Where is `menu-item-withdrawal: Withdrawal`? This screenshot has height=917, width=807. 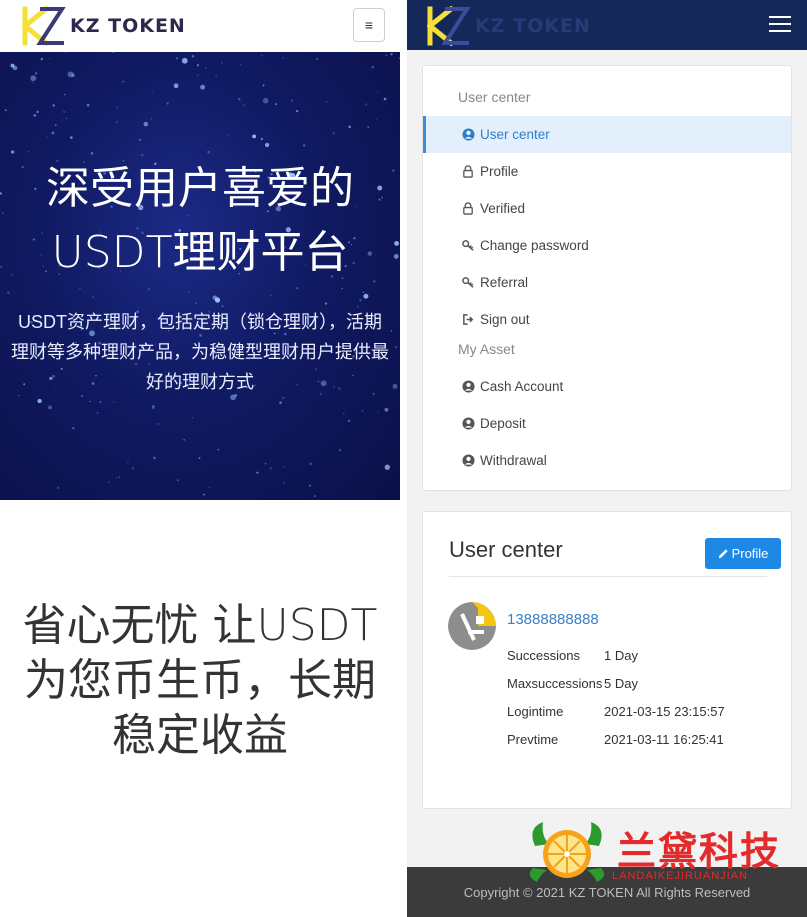
menu-item-withdrawal: Withdrawal is located at coordinates (607, 460).